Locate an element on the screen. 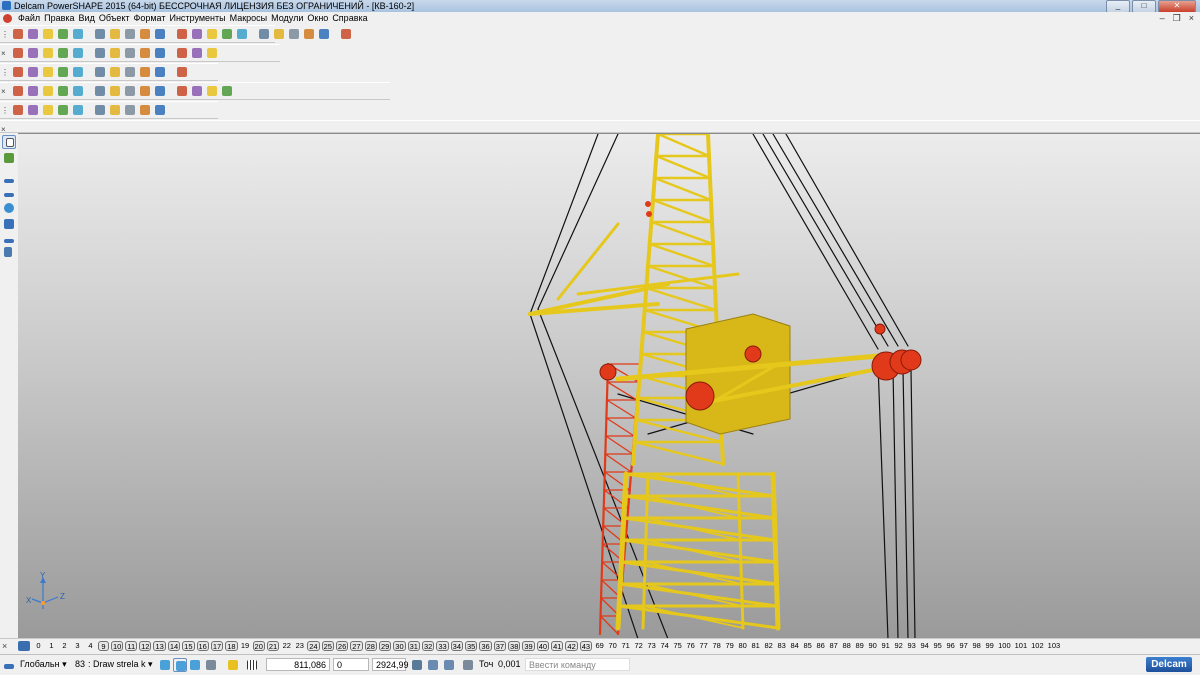  open-icon is located at coordinates (33, 34).